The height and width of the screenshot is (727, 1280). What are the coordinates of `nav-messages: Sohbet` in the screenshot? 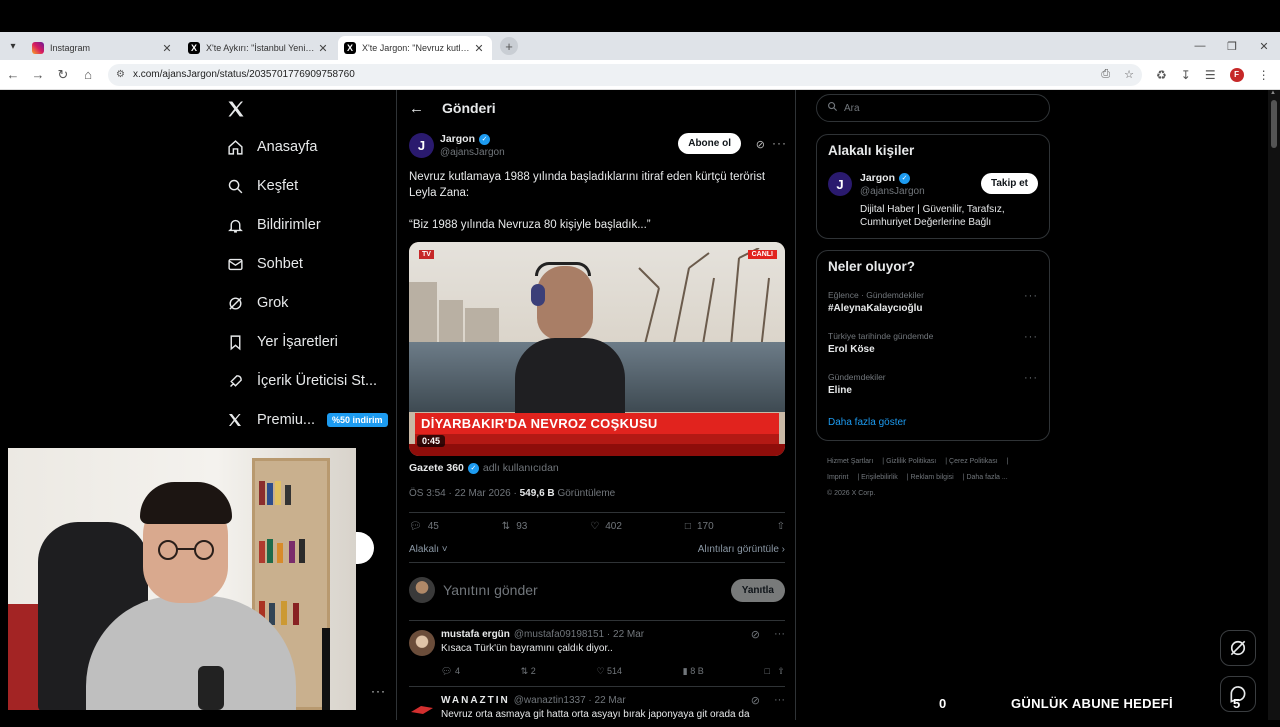 It's located at (264, 264).